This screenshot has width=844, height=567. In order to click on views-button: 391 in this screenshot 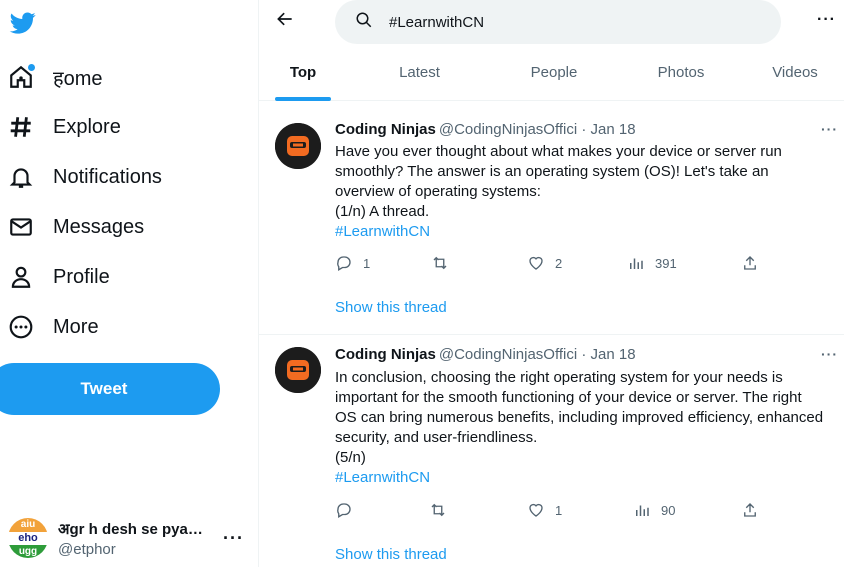, I will do `click(652, 263)`.